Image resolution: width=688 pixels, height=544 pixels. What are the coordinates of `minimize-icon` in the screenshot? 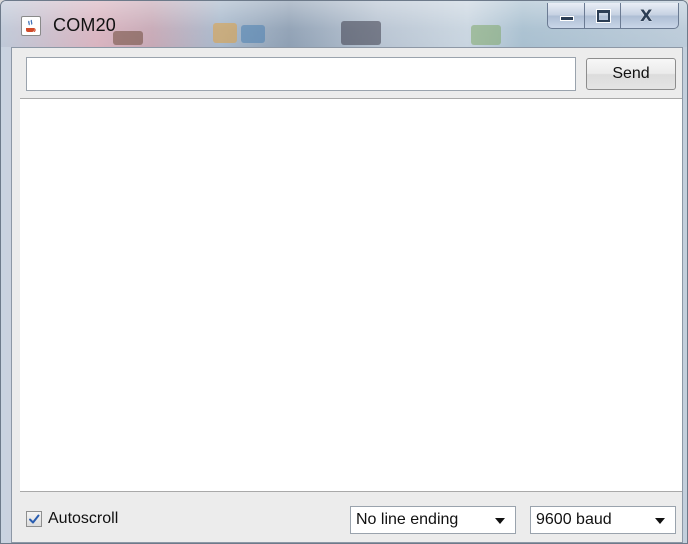 It's located at (567, 18).